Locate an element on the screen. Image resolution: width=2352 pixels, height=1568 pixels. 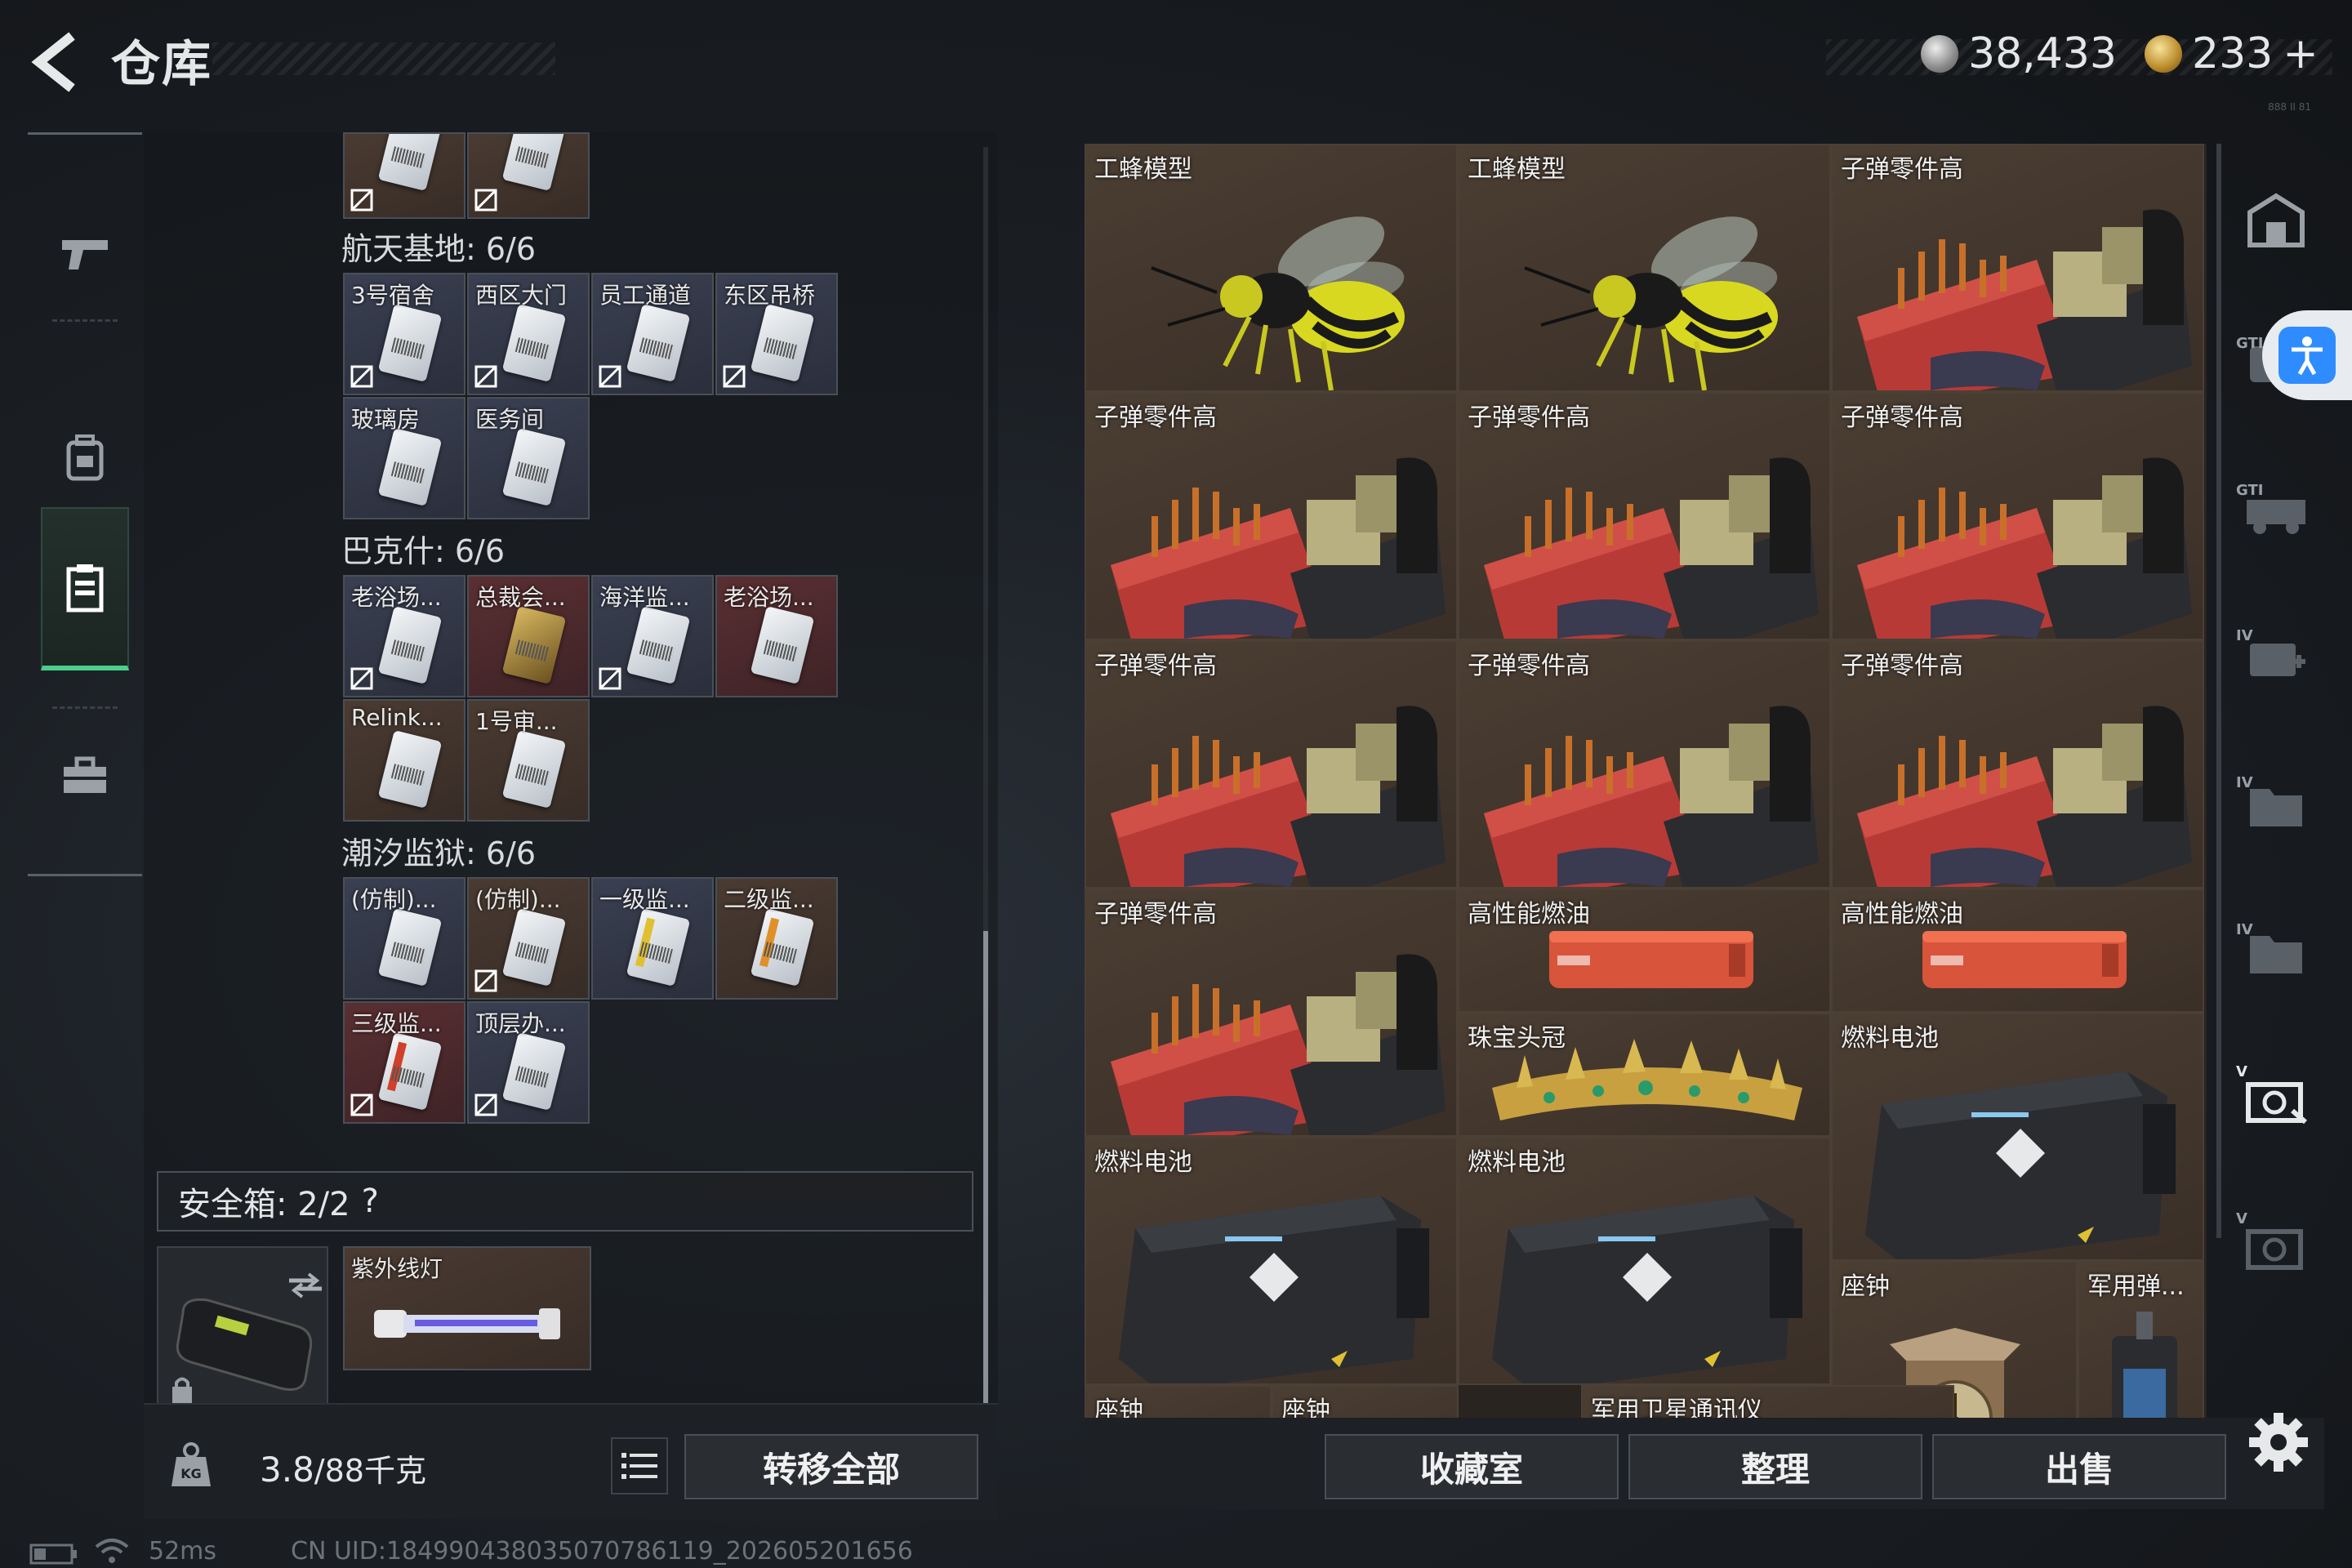
storage-item: 珠宝头冠 is located at coordinates (1644, 1075).